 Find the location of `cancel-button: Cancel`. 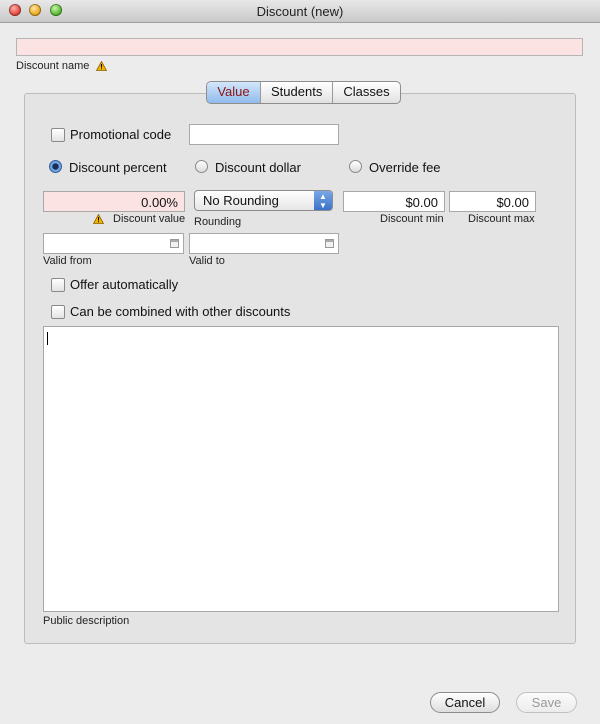

cancel-button: Cancel is located at coordinates (465, 702).